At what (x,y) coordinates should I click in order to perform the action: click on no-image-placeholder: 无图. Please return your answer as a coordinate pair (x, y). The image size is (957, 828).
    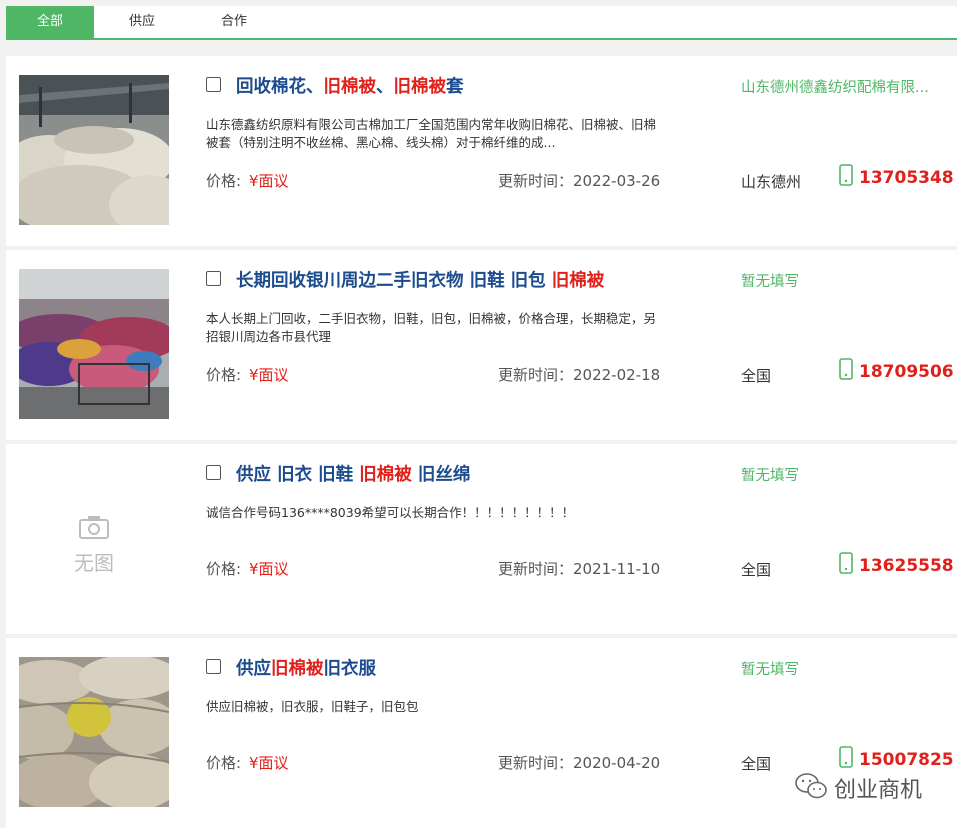
    Looking at the image, I should click on (94, 538).